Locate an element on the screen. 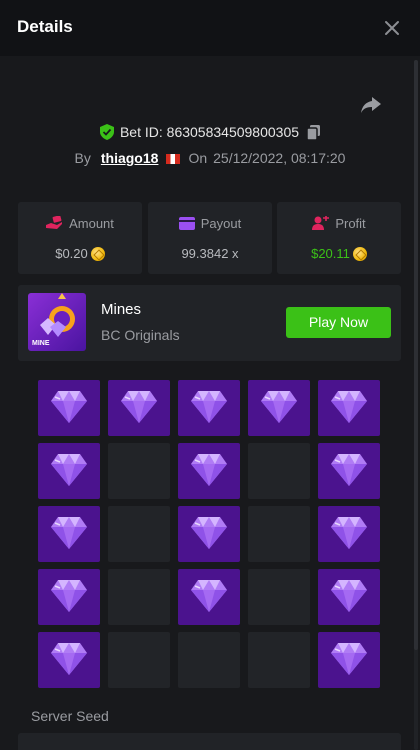 Image resolution: width=420 pixels, height=750 pixels. bet-id: Bet ID: 86305834509800305 is located at coordinates (209, 132).